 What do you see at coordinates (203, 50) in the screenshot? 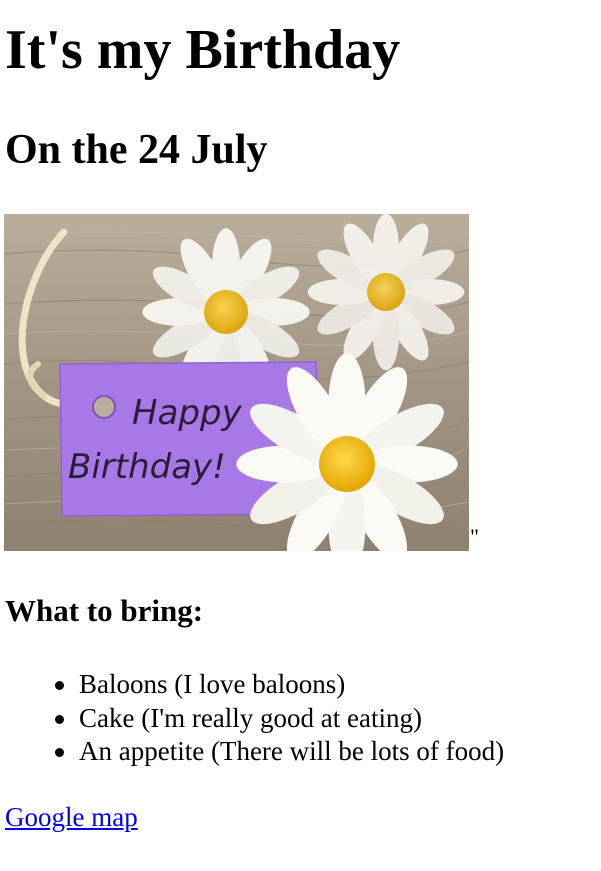
I see `page-title: It's my Birthday` at bounding box center [203, 50].